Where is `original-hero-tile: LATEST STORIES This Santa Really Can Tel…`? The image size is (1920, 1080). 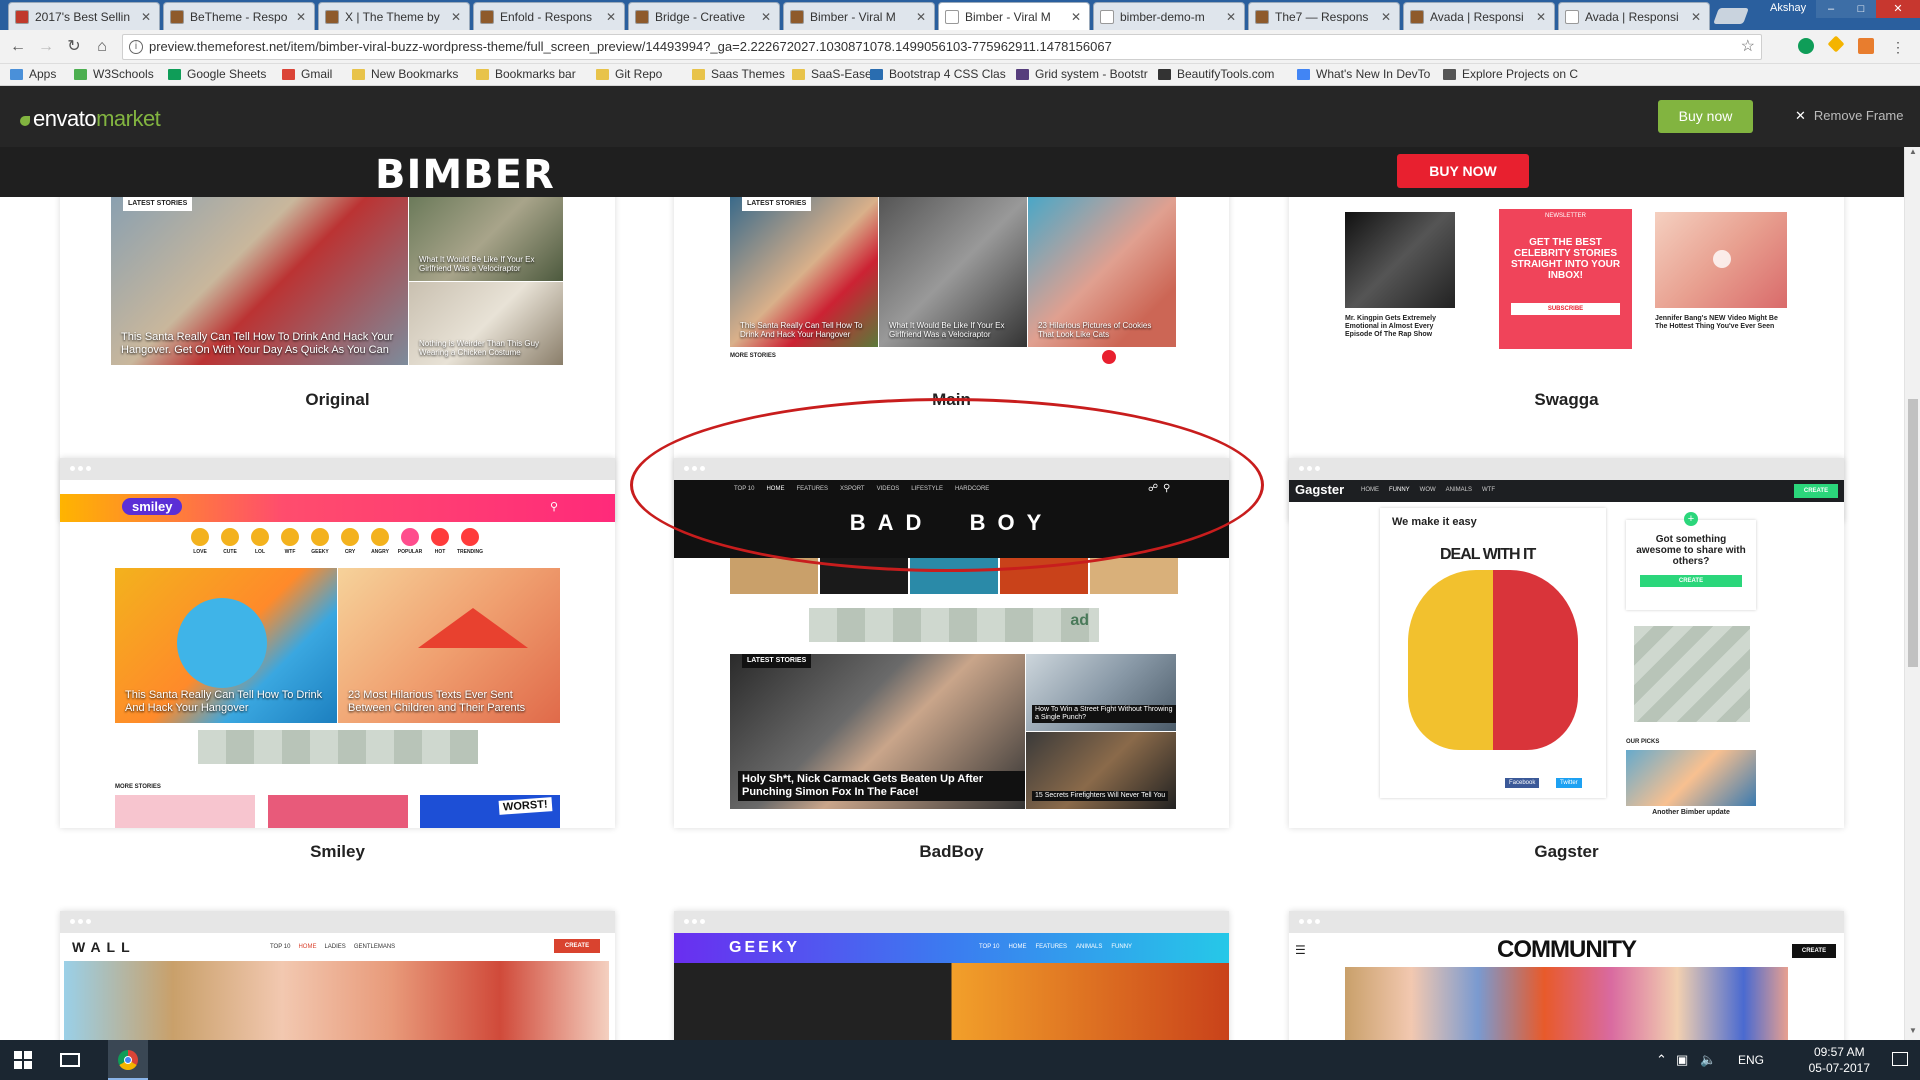 original-hero-tile: LATEST STORIES This Santa Really Can Tel… is located at coordinates (259, 281).